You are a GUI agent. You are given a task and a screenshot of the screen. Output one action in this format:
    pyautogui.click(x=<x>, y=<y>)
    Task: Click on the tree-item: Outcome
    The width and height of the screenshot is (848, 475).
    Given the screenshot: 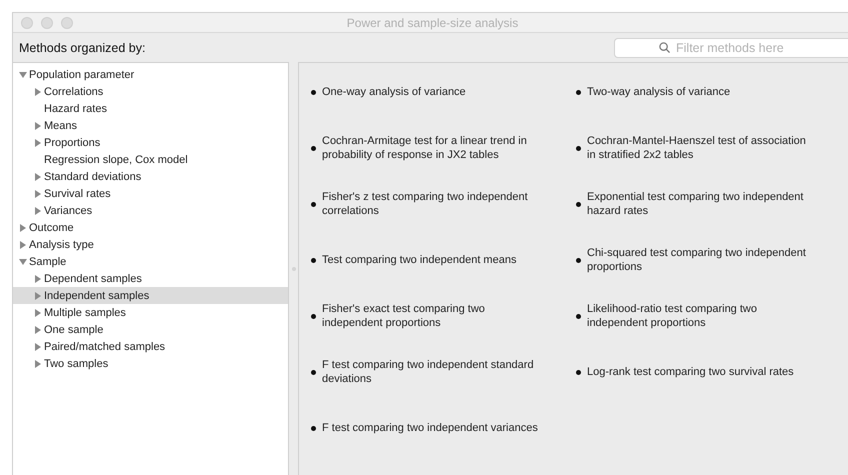 What is the action you would take?
    pyautogui.click(x=150, y=227)
    